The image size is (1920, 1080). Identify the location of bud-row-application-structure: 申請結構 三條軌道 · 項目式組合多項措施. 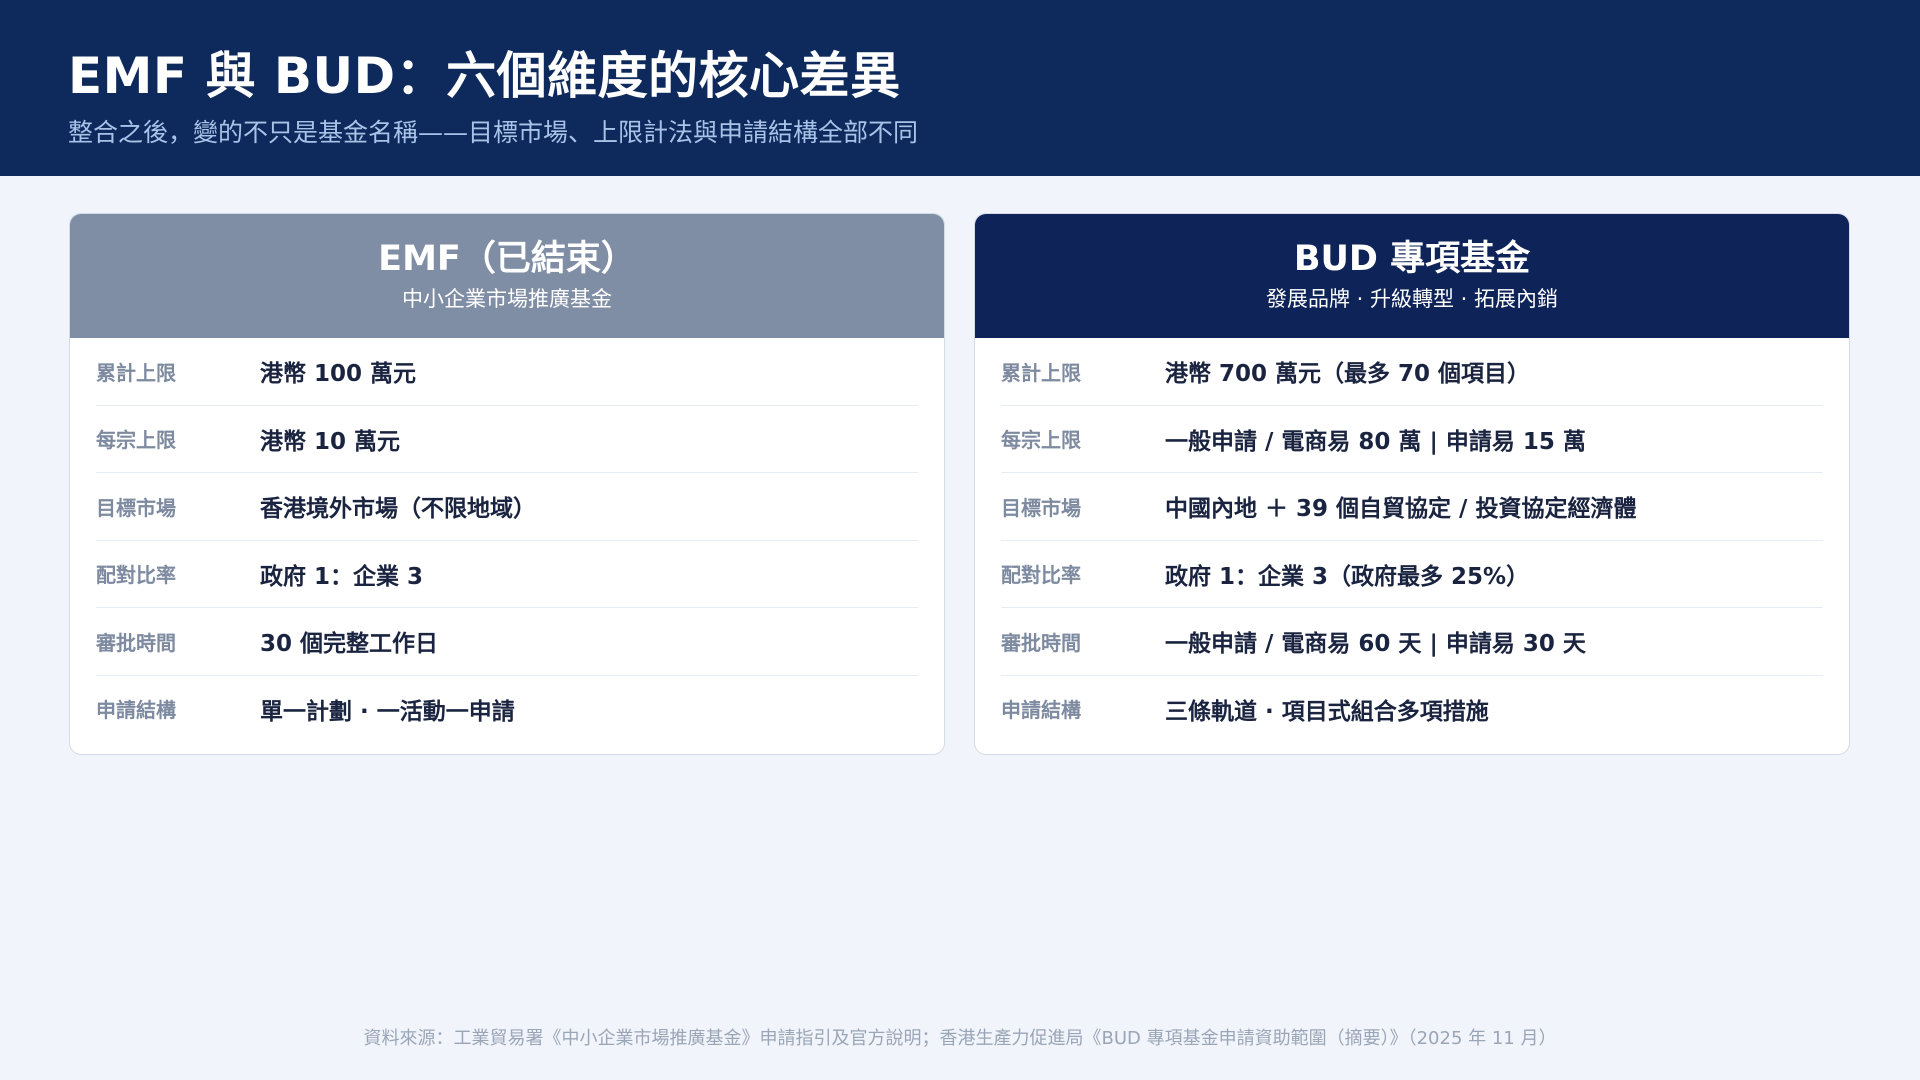
(1412, 709).